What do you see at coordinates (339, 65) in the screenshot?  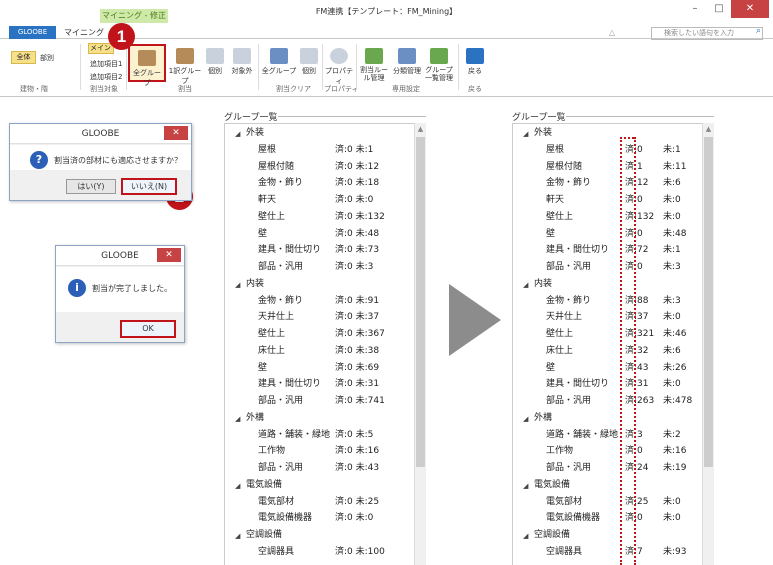 I see `property-button: プロパティ` at bounding box center [339, 65].